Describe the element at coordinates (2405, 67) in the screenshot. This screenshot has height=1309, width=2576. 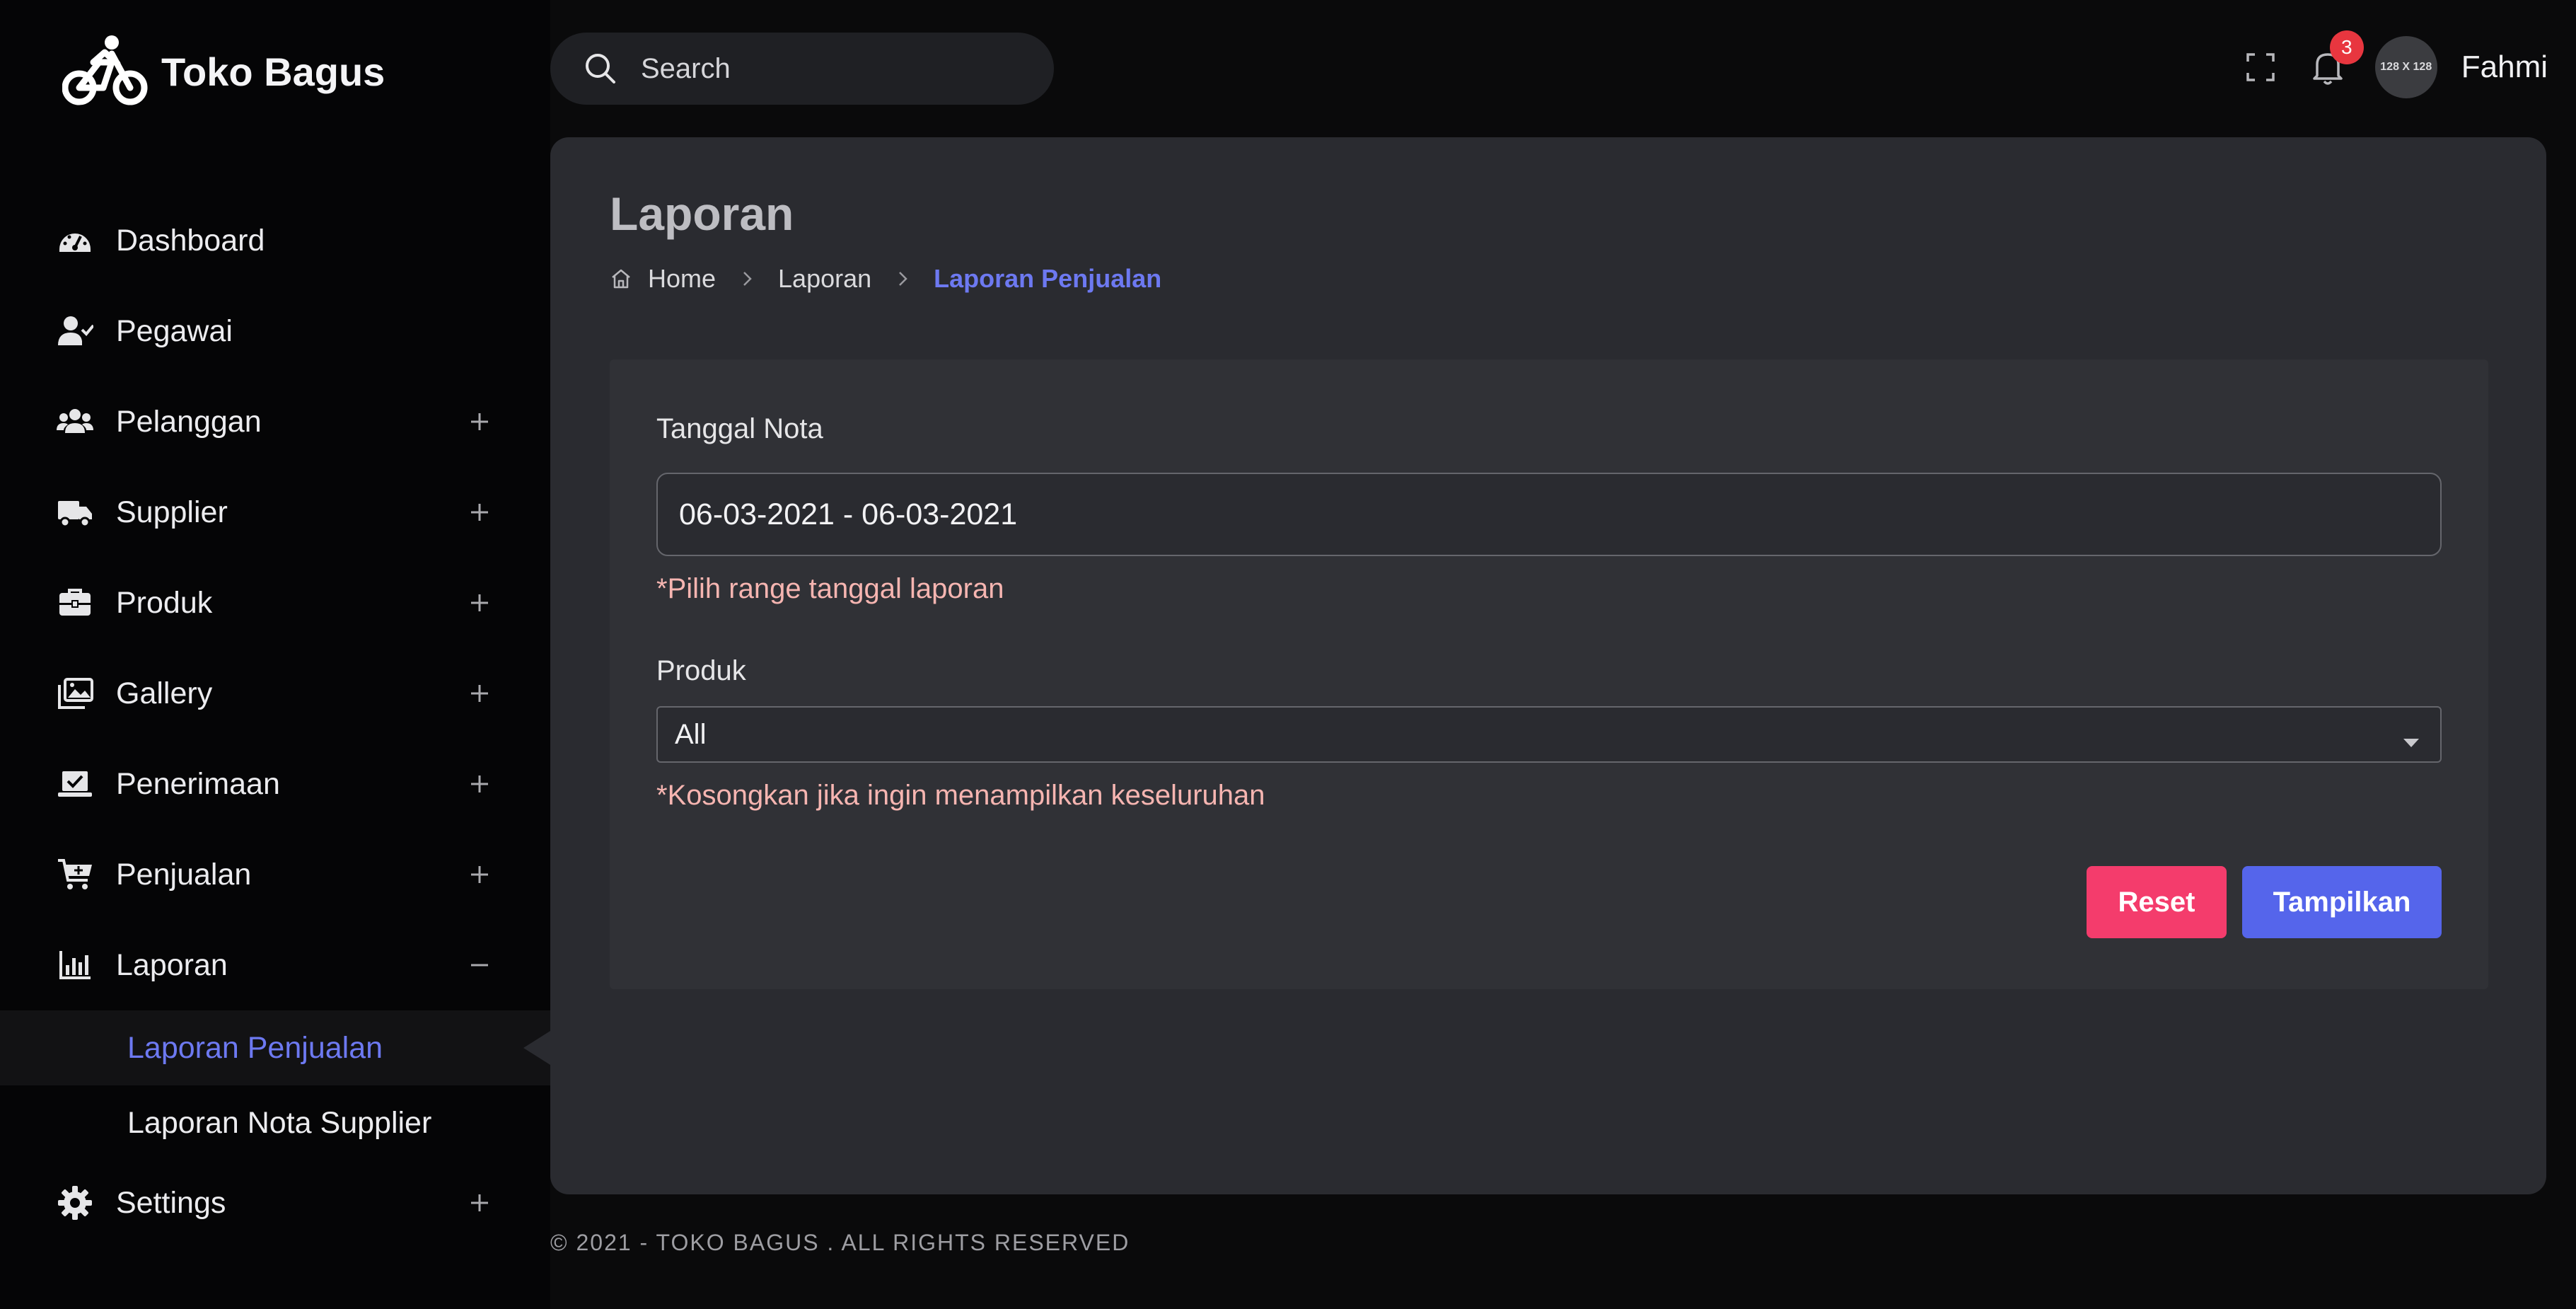
I see `avatar: 128 X 128` at that location.